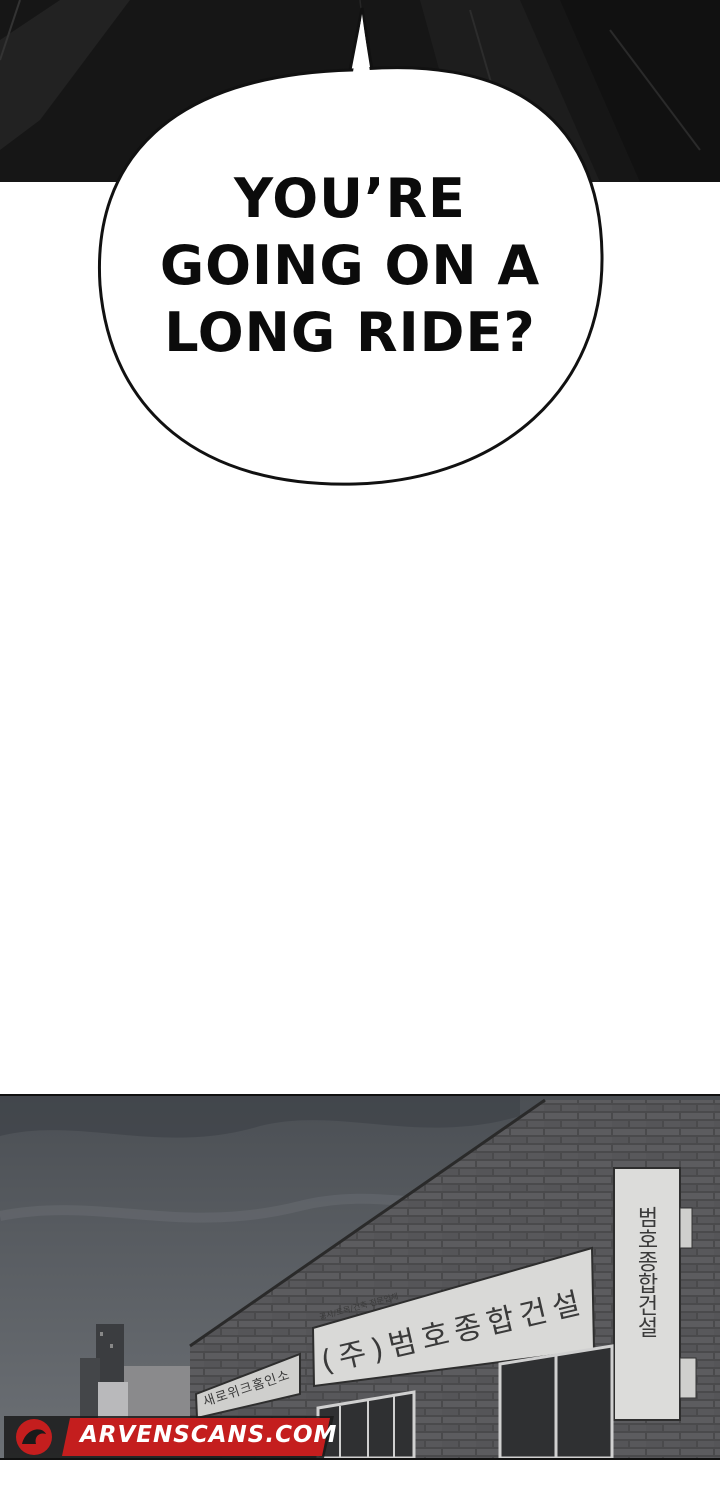 This screenshot has height=1500, width=720. What do you see at coordinates (645, 1272) in the screenshot?
I see `vertical-sign-text: 범호종합건설` at bounding box center [645, 1272].